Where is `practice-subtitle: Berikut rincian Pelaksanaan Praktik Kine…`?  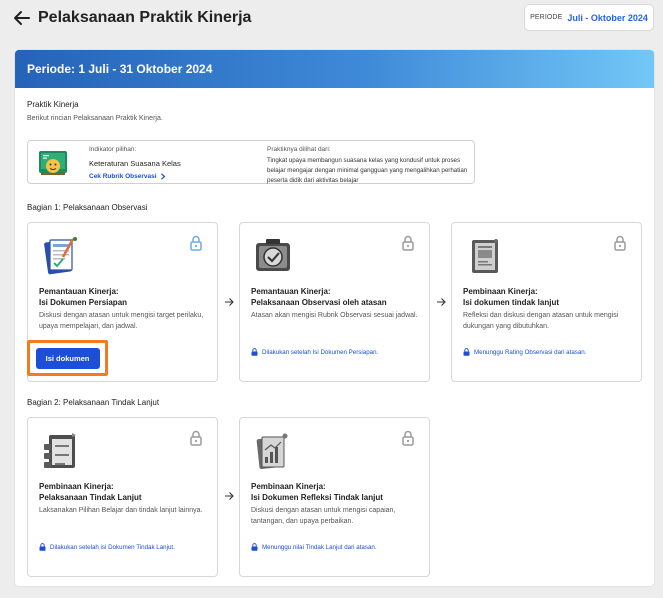
practice-subtitle: Berikut rincian Pelaksanaan Praktik Kine… is located at coordinates (95, 118).